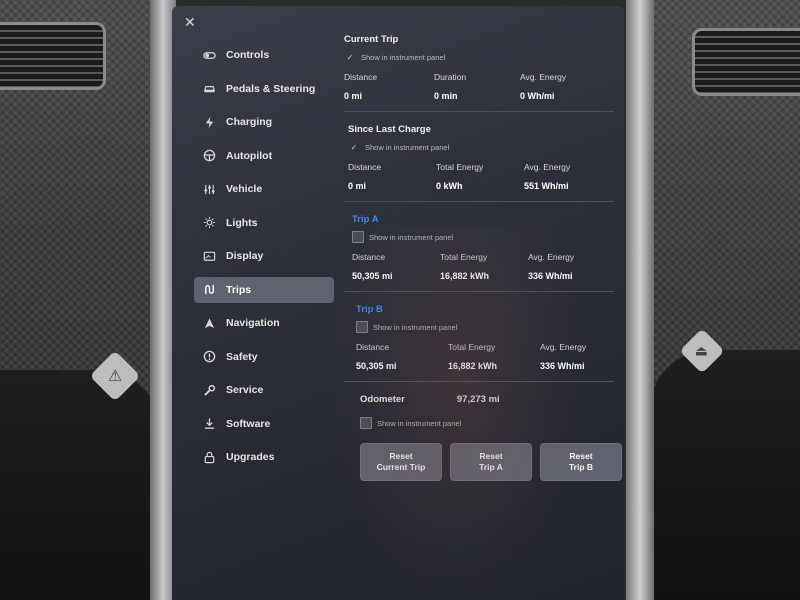  Describe the element at coordinates (248, 55) in the screenshot. I see `sidebar-item-label: Controls` at that location.